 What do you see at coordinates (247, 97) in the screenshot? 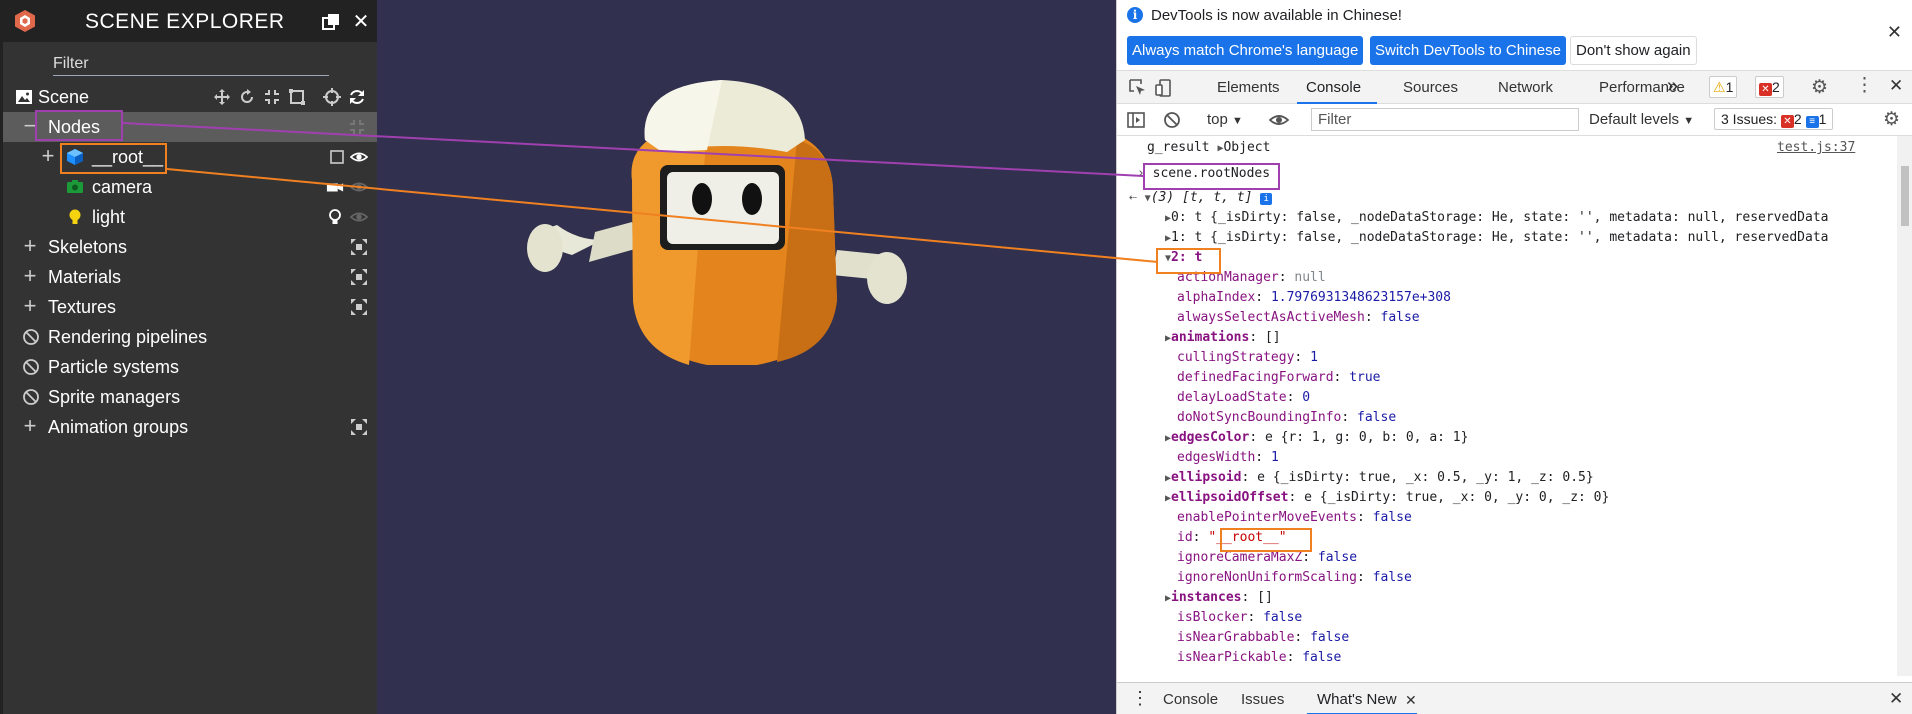
I see `rotate-gizmo-icon` at bounding box center [247, 97].